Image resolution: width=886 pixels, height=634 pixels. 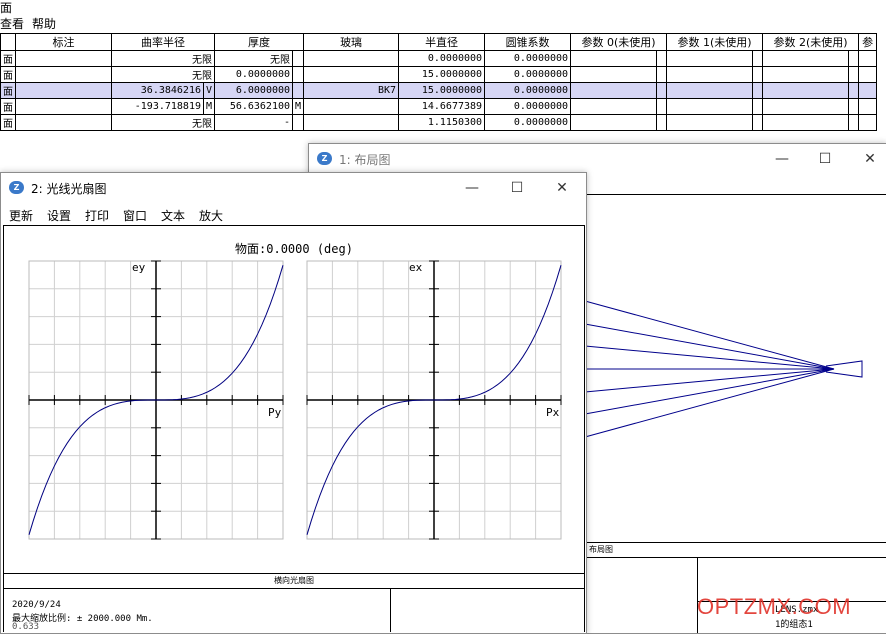 What do you see at coordinates (597, 159) in the screenshot?
I see `layout-titlebar: Z 1: 布局图 — ☐ ✕` at bounding box center [597, 159].